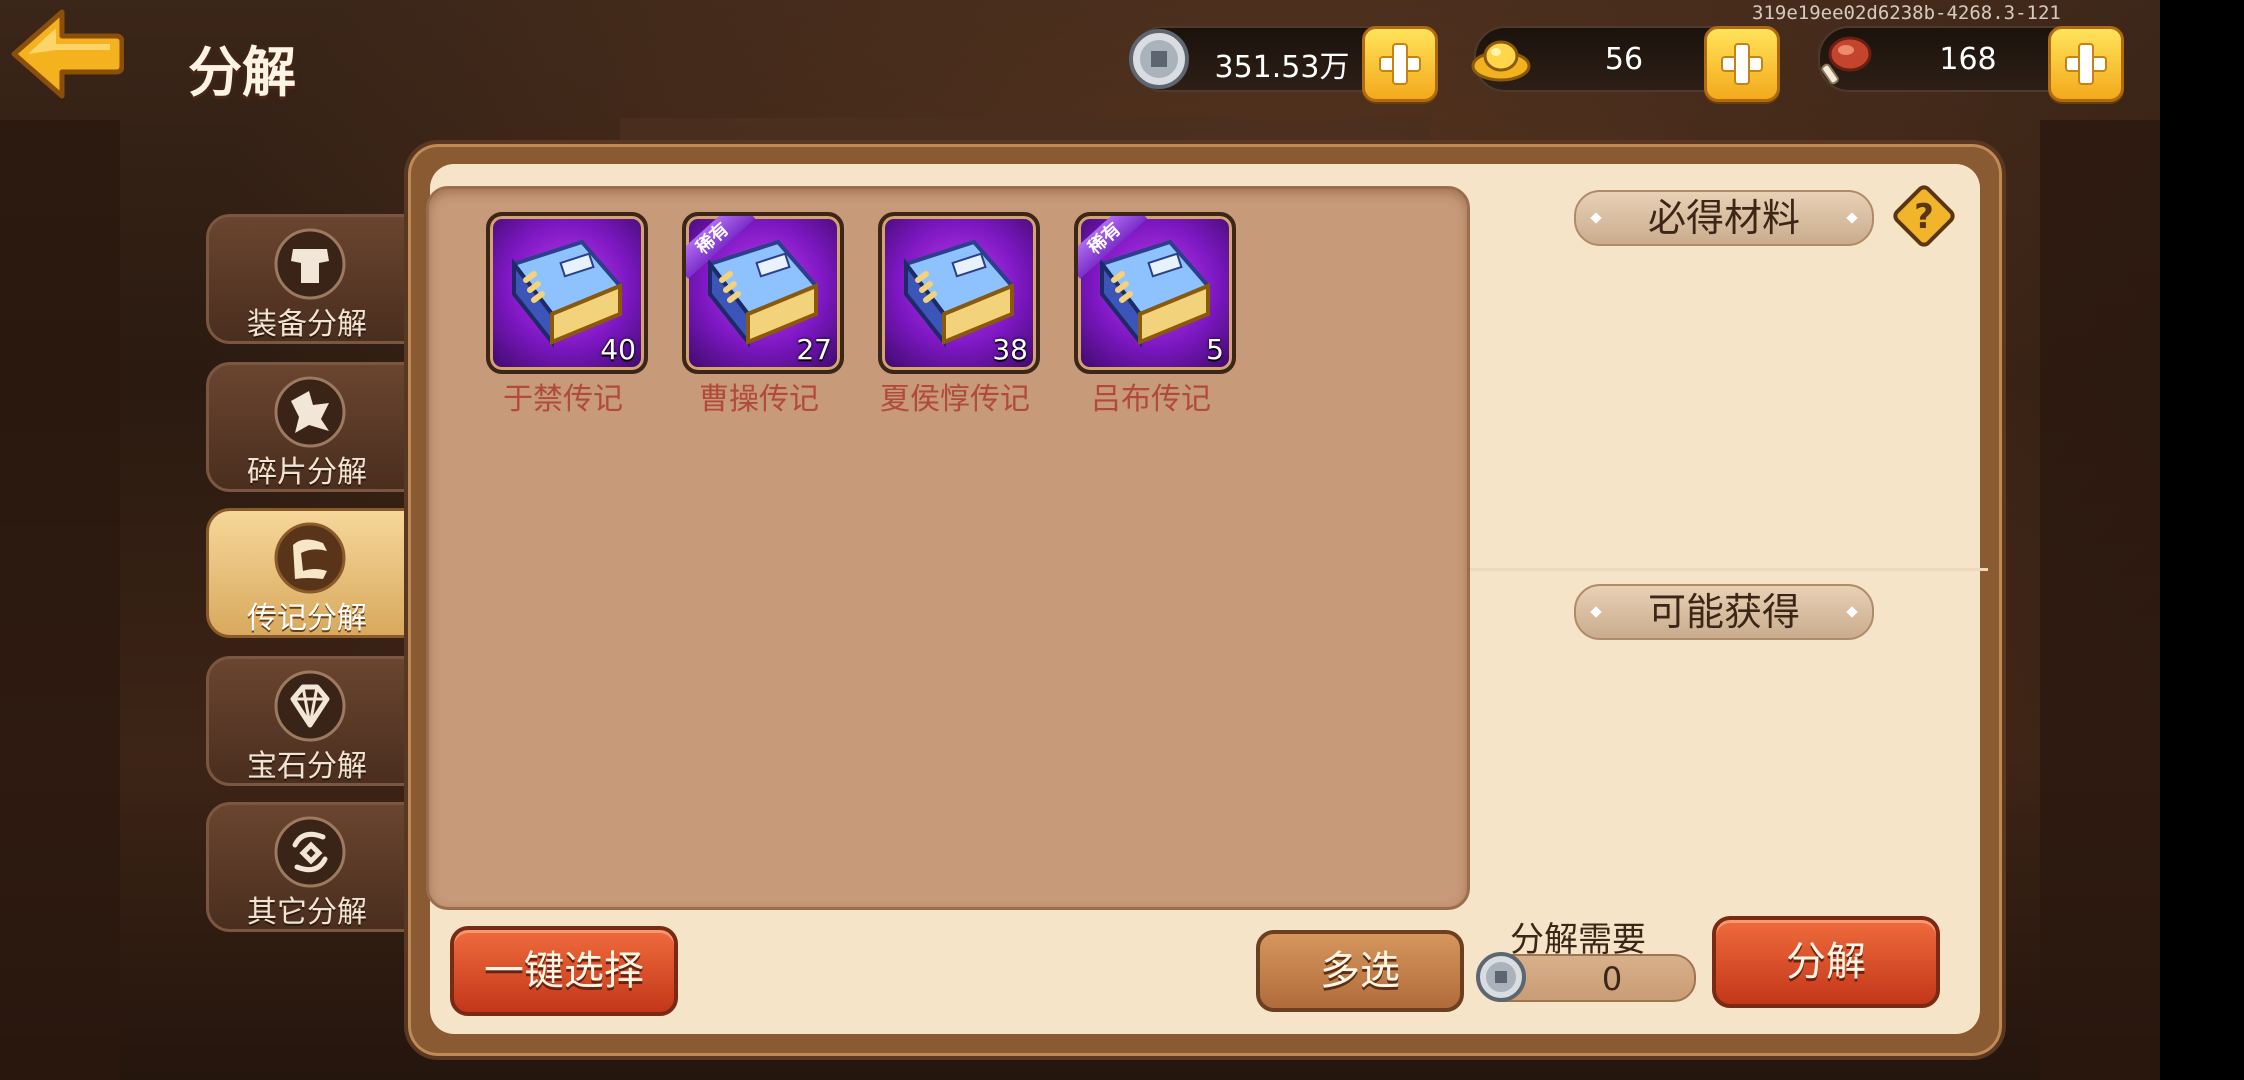 Image resolution: width=2244 pixels, height=1080 pixels. What do you see at coordinates (1282, 67) in the screenshot?
I see `resource-silver-value: 351.53万` at bounding box center [1282, 67].